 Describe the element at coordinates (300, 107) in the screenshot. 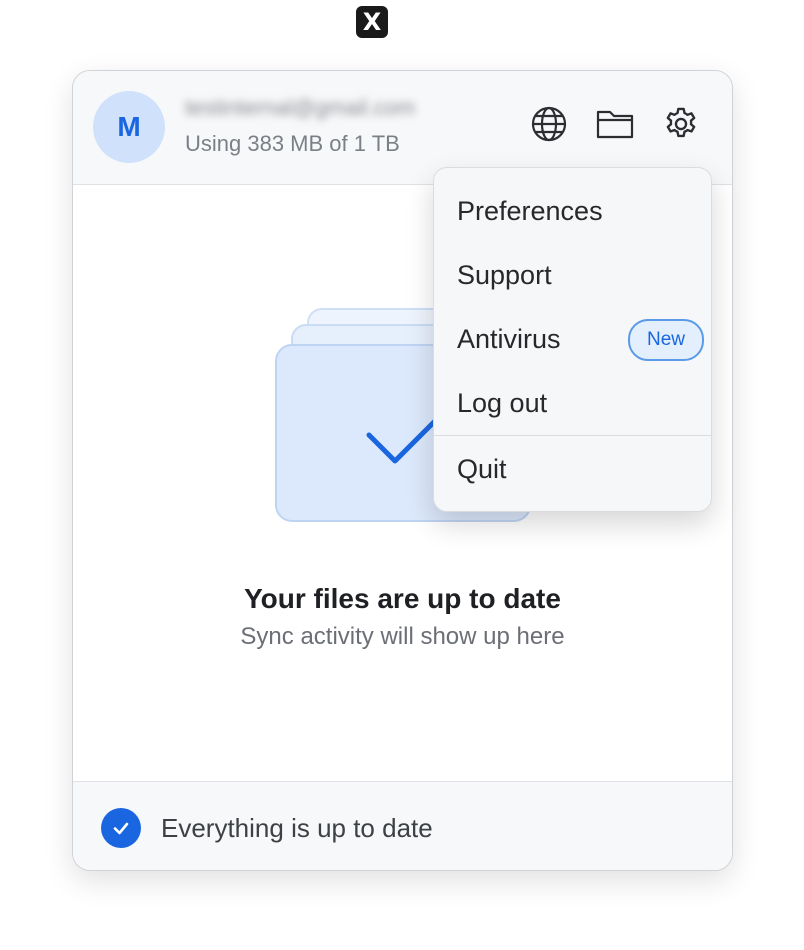

I see `account-email: testinternal@gmail.com` at that location.